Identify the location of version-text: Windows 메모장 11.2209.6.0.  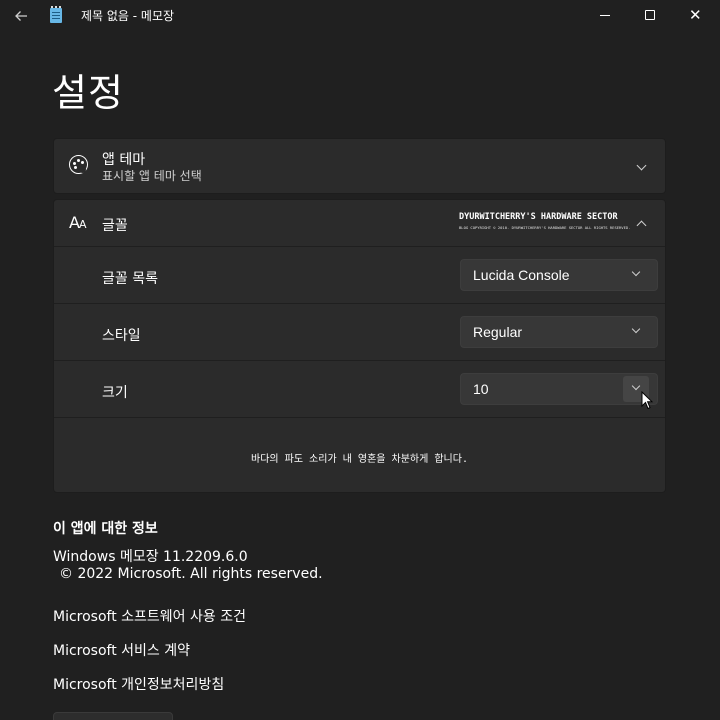
(150, 557).